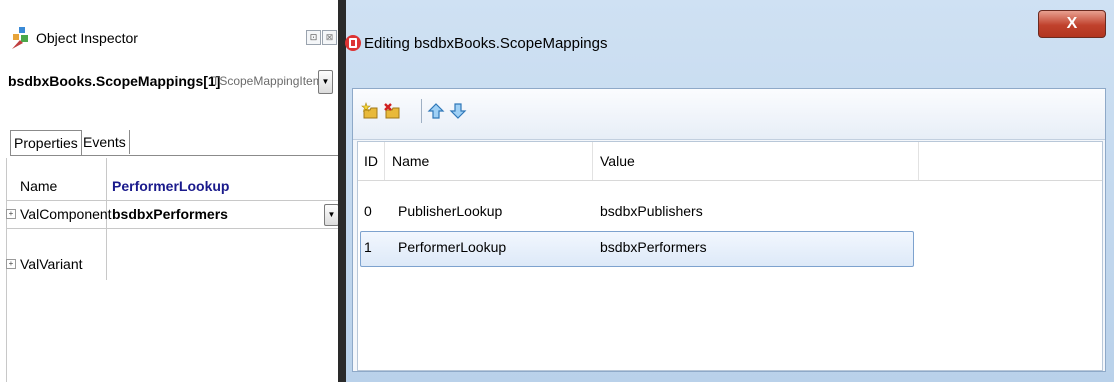 The height and width of the screenshot is (382, 1114). Describe the element at coordinates (39, 186) in the screenshot. I see `property-name: Name` at that location.